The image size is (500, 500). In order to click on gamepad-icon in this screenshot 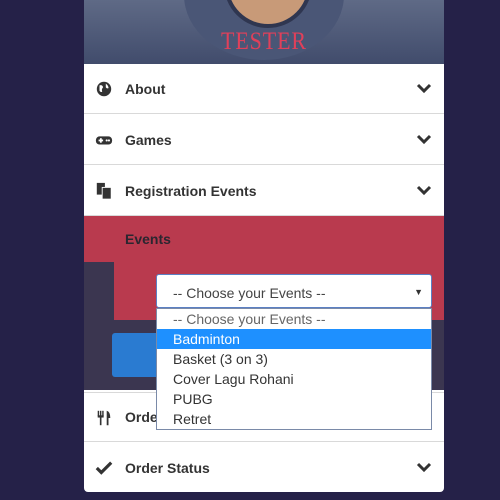, I will do `click(104, 140)`.